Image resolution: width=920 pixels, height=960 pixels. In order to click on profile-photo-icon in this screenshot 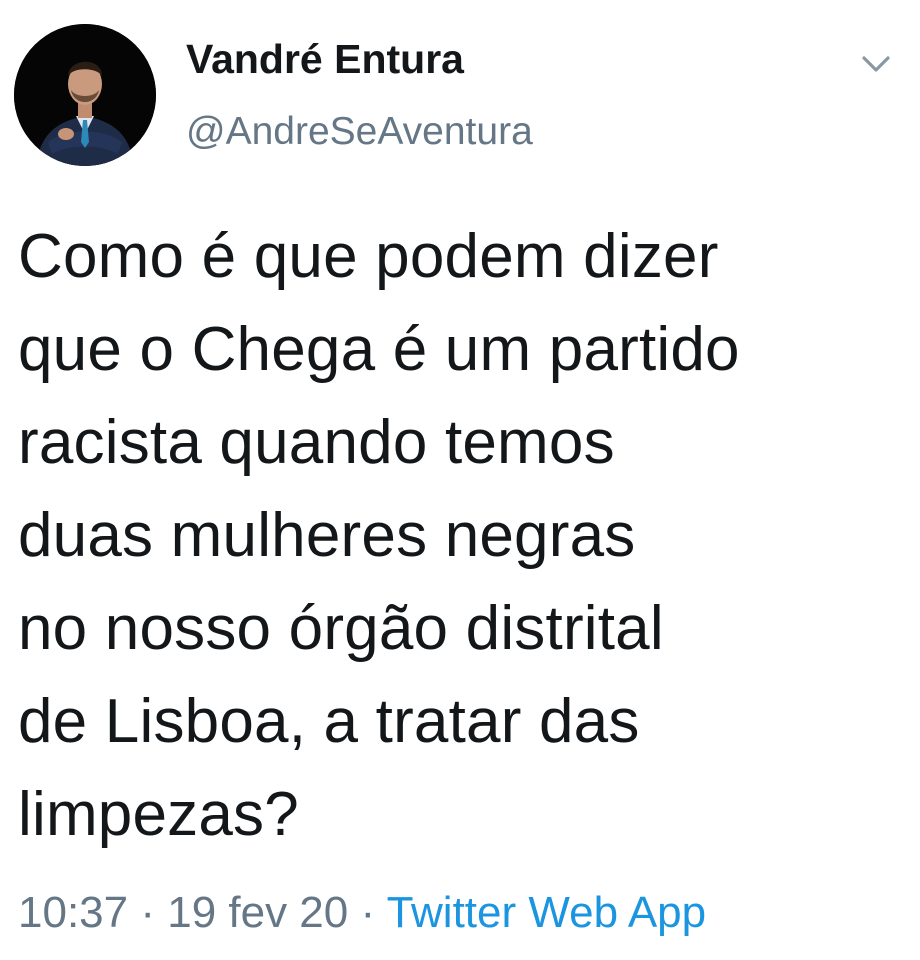, I will do `click(85, 95)`.